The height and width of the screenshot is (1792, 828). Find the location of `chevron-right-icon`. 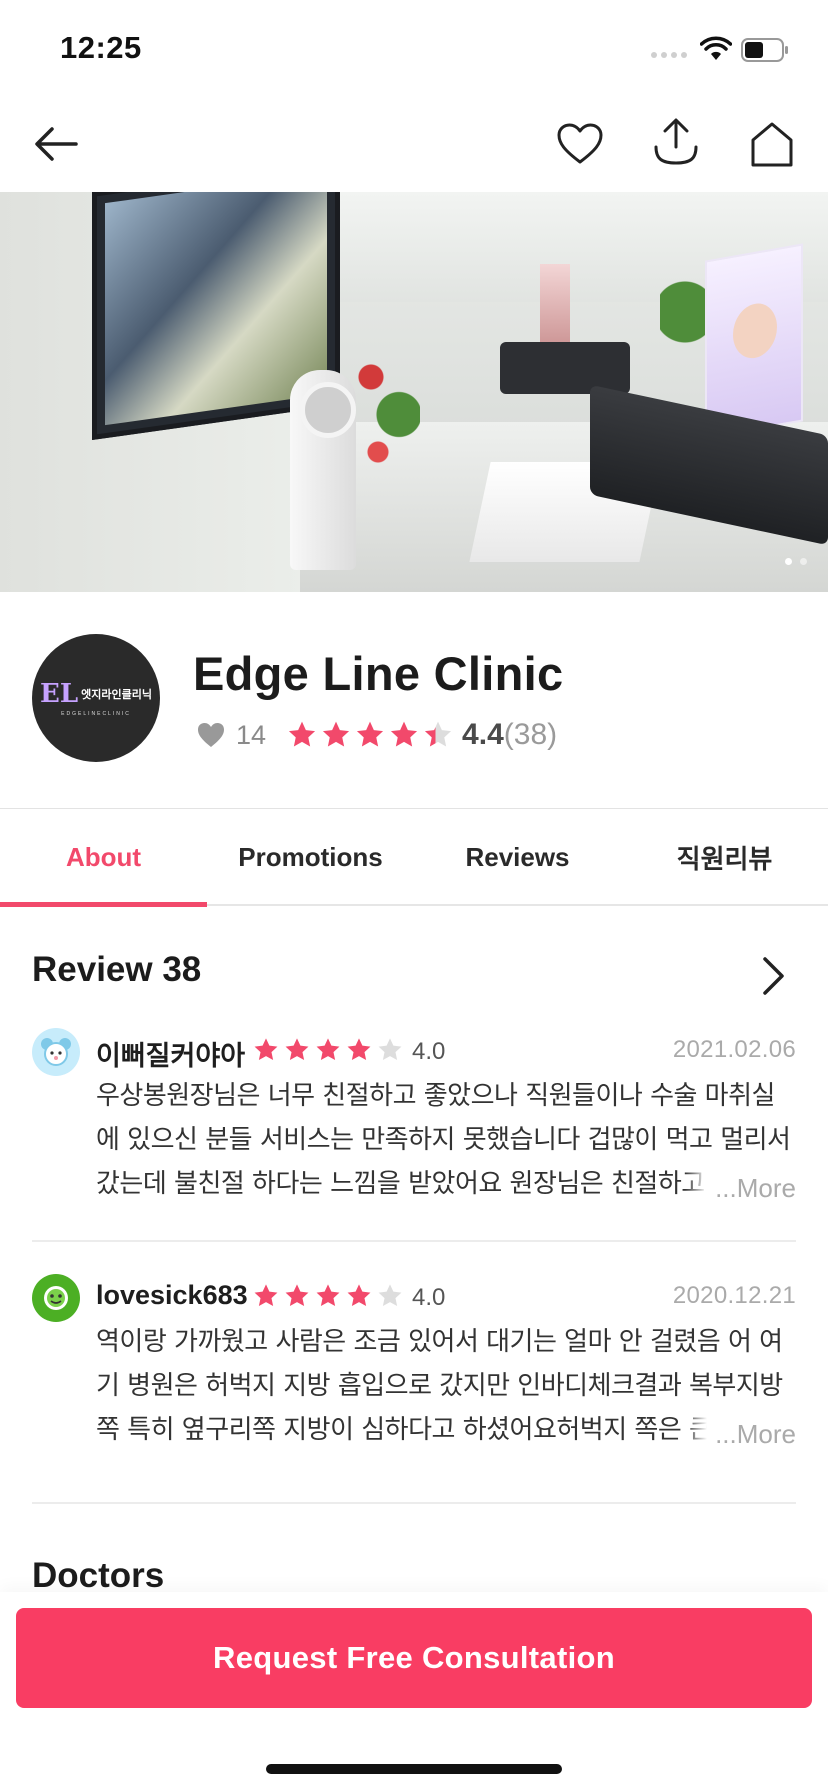

chevron-right-icon is located at coordinates (773, 976).